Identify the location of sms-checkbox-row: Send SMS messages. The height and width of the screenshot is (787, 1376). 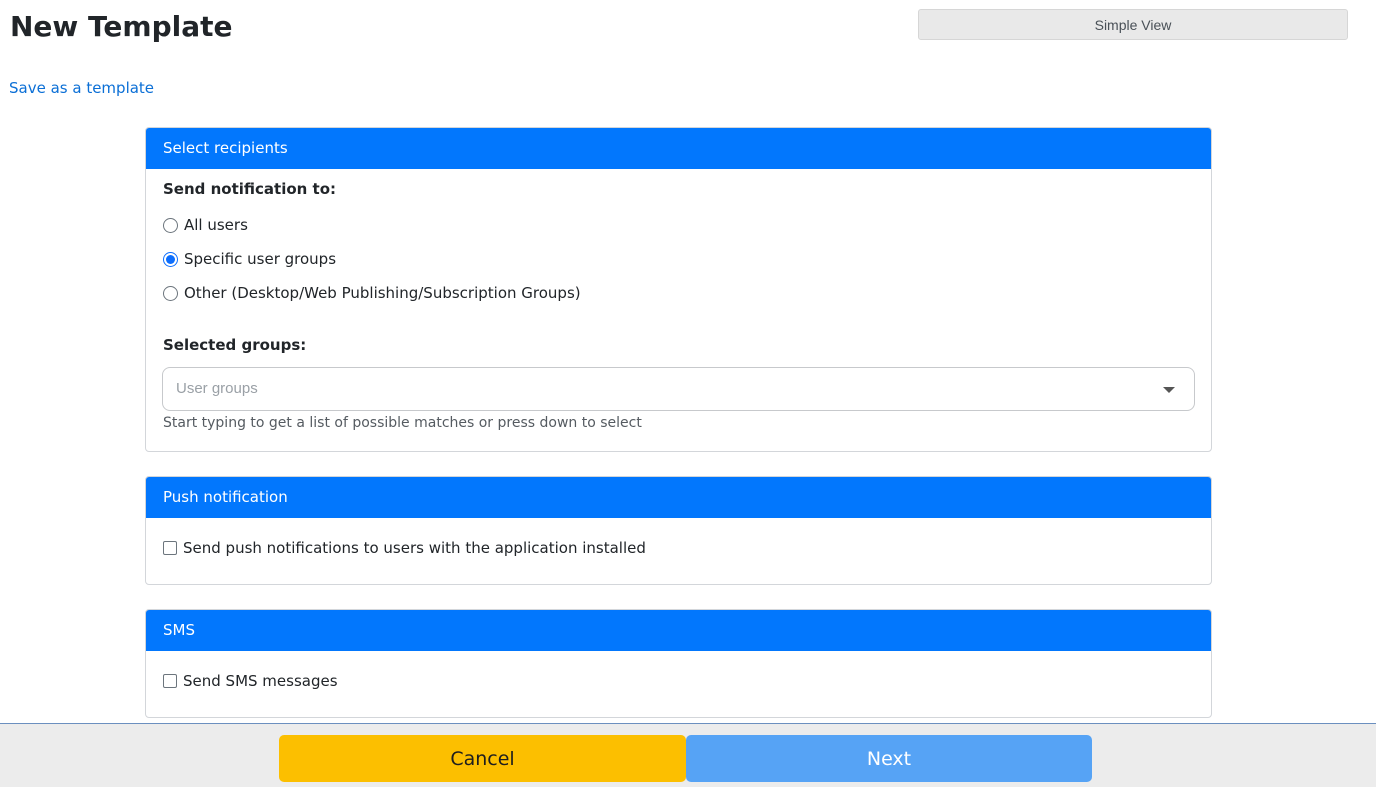
(250, 681).